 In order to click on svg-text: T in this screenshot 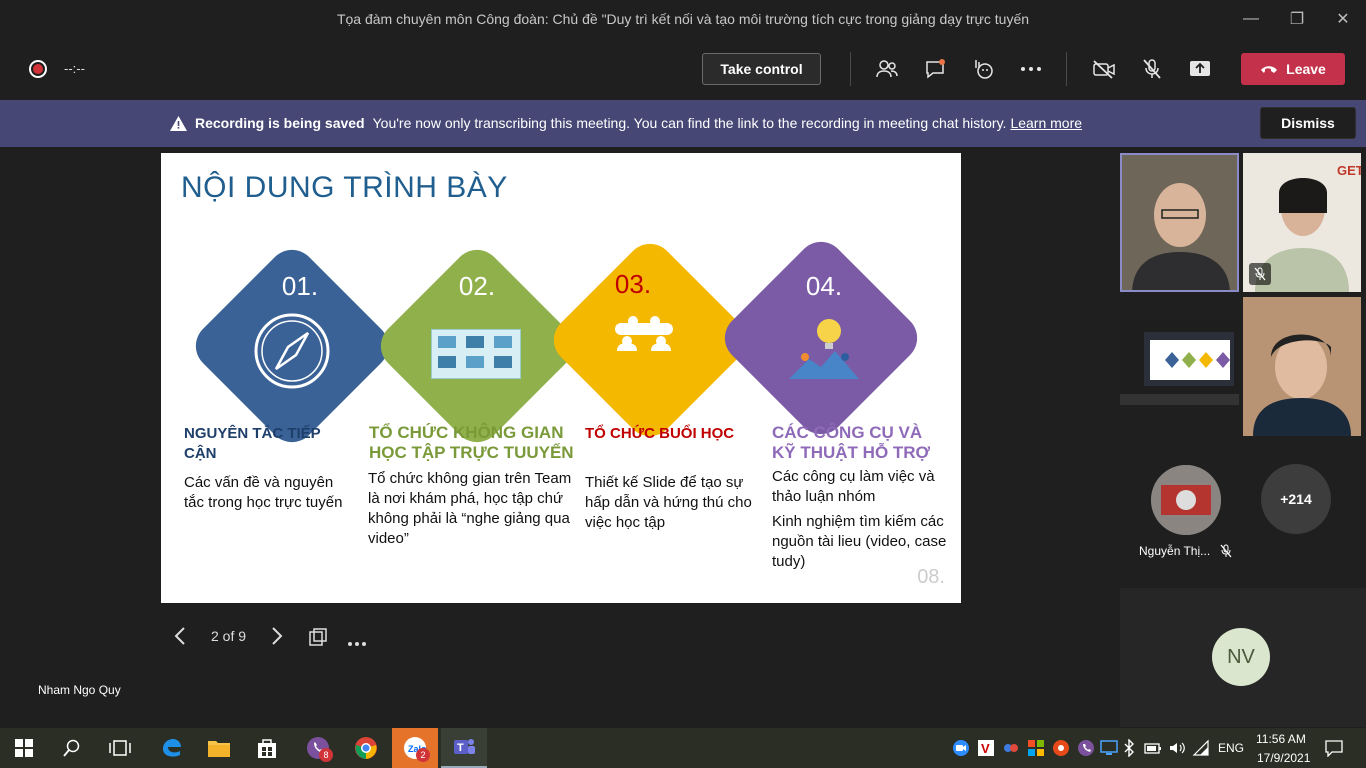, I will do `click(460, 748)`.